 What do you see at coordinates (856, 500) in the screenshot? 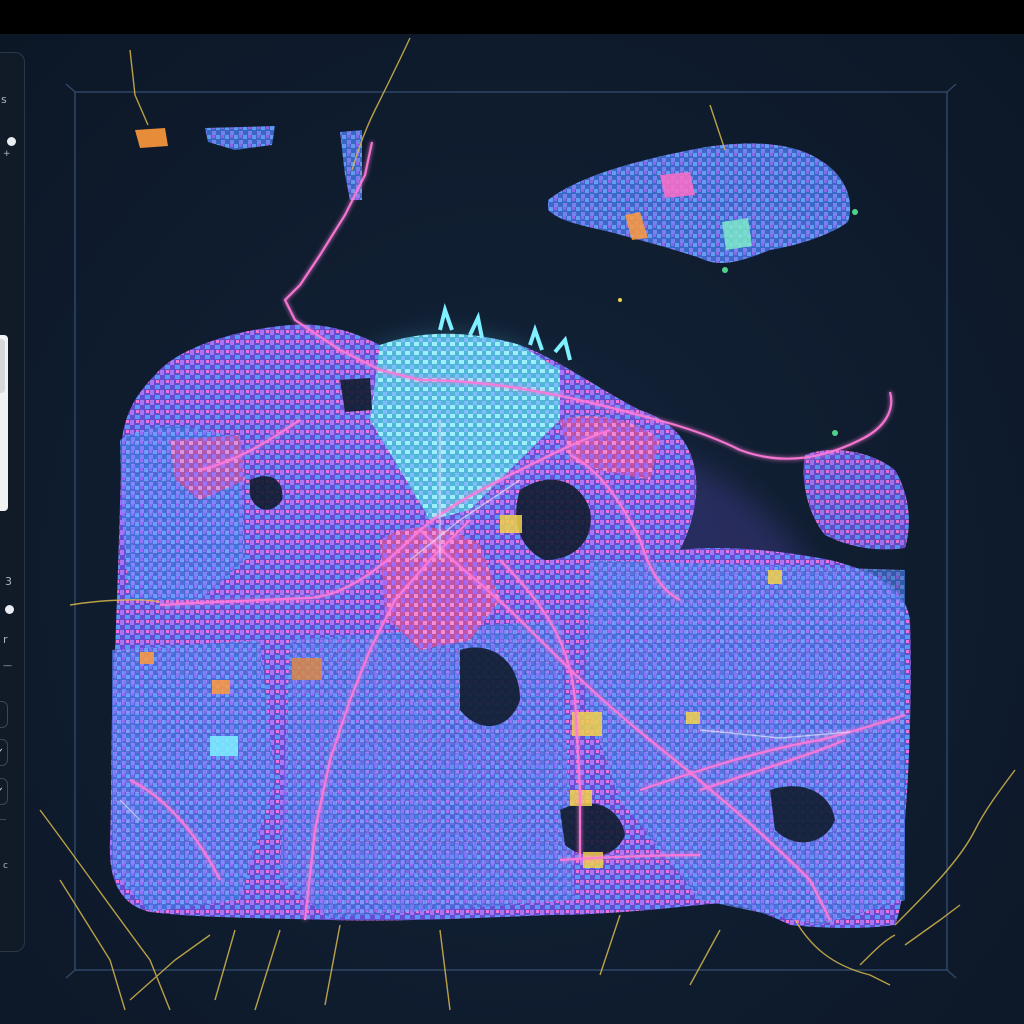
I see `east-point-district` at bounding box center [856, 500].